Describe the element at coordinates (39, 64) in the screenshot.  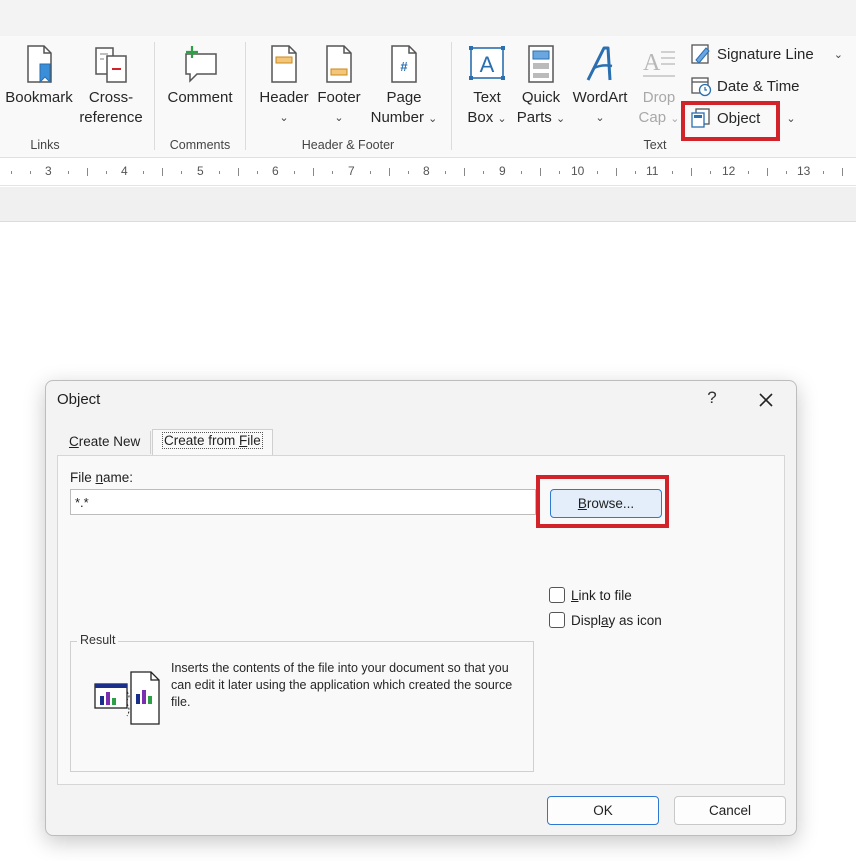
I see `bookmark-icon` at that location.